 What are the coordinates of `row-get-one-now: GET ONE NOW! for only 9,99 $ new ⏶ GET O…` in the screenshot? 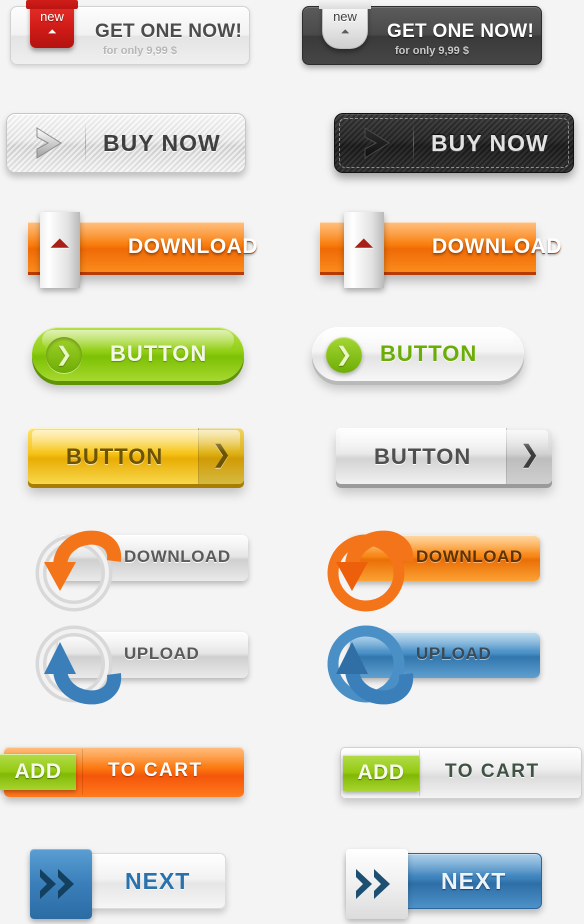 It's located at (292, 35).